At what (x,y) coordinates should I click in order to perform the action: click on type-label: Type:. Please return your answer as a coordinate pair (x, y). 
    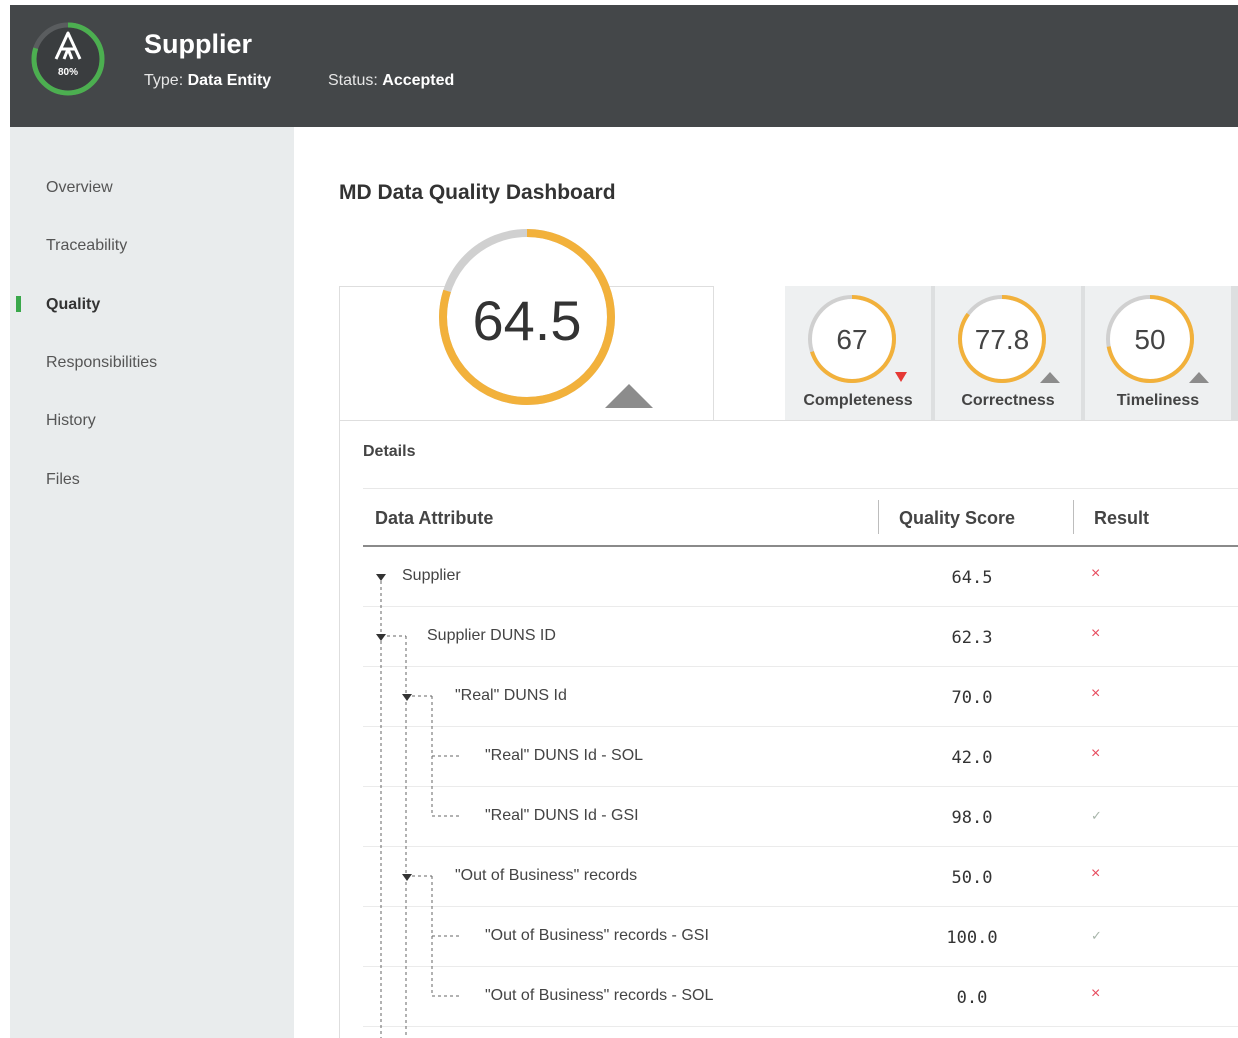
    Looking at the image, I should click on (164, 80).